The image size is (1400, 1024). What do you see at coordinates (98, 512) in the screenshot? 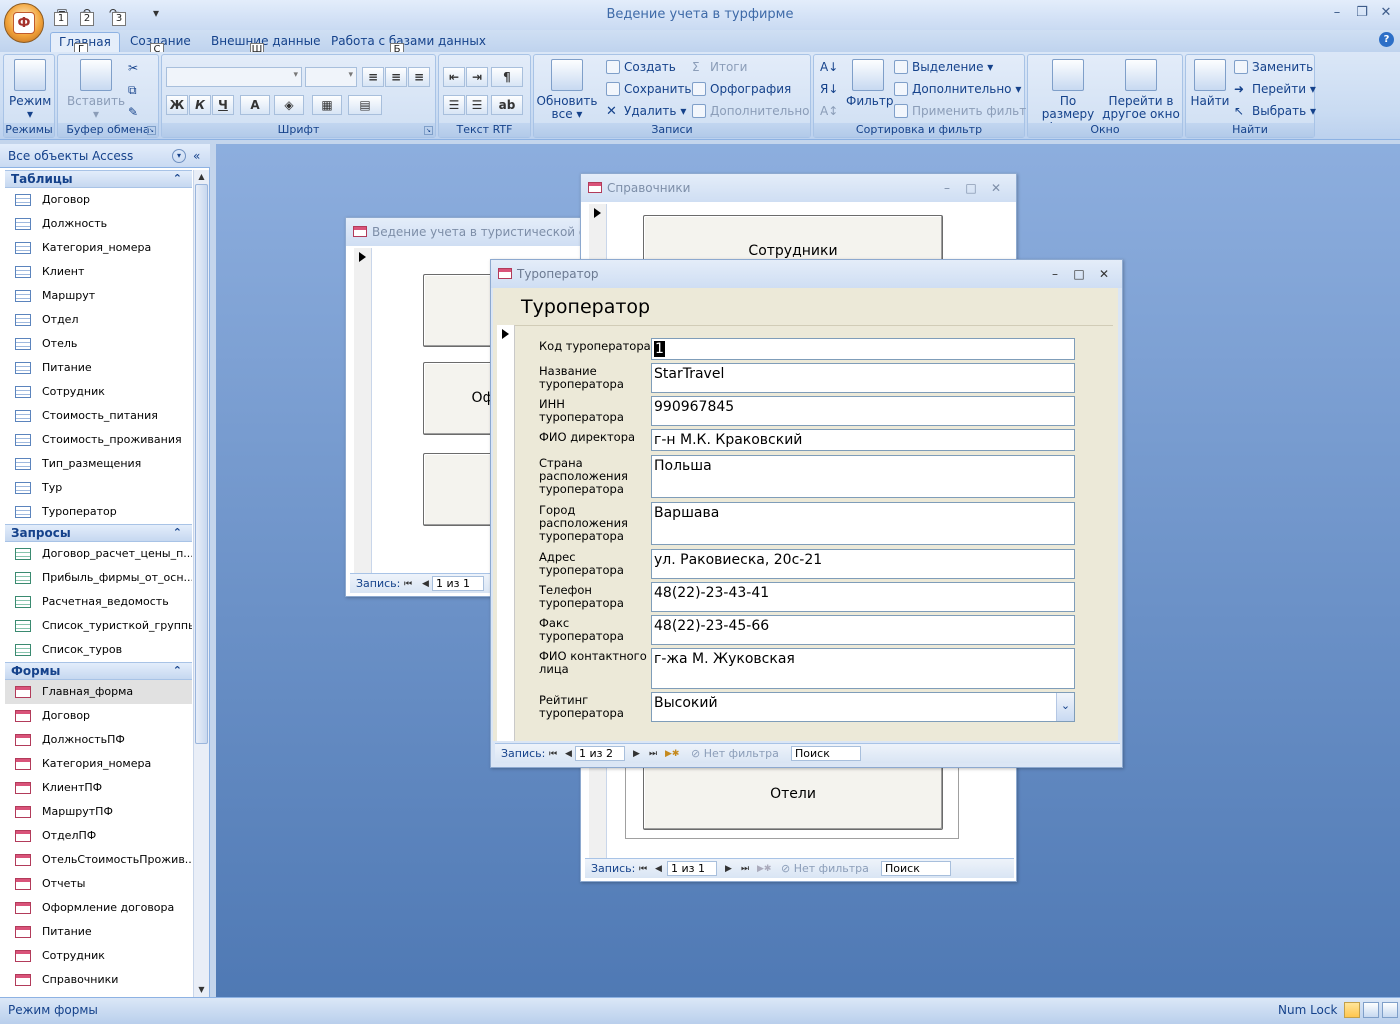
I see `nav-item-table: Туроператор` at bounding box center [98, 512].